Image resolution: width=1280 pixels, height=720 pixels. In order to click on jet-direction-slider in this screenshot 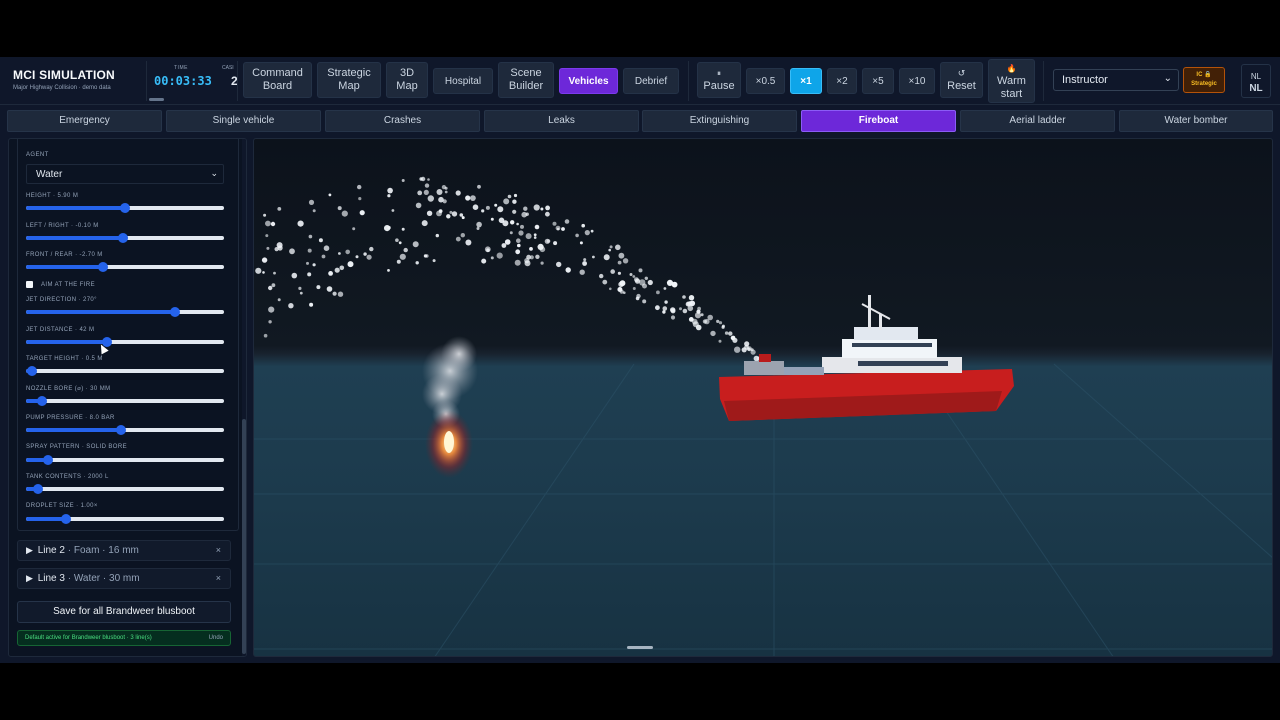, I will do `click(125, 312)`.